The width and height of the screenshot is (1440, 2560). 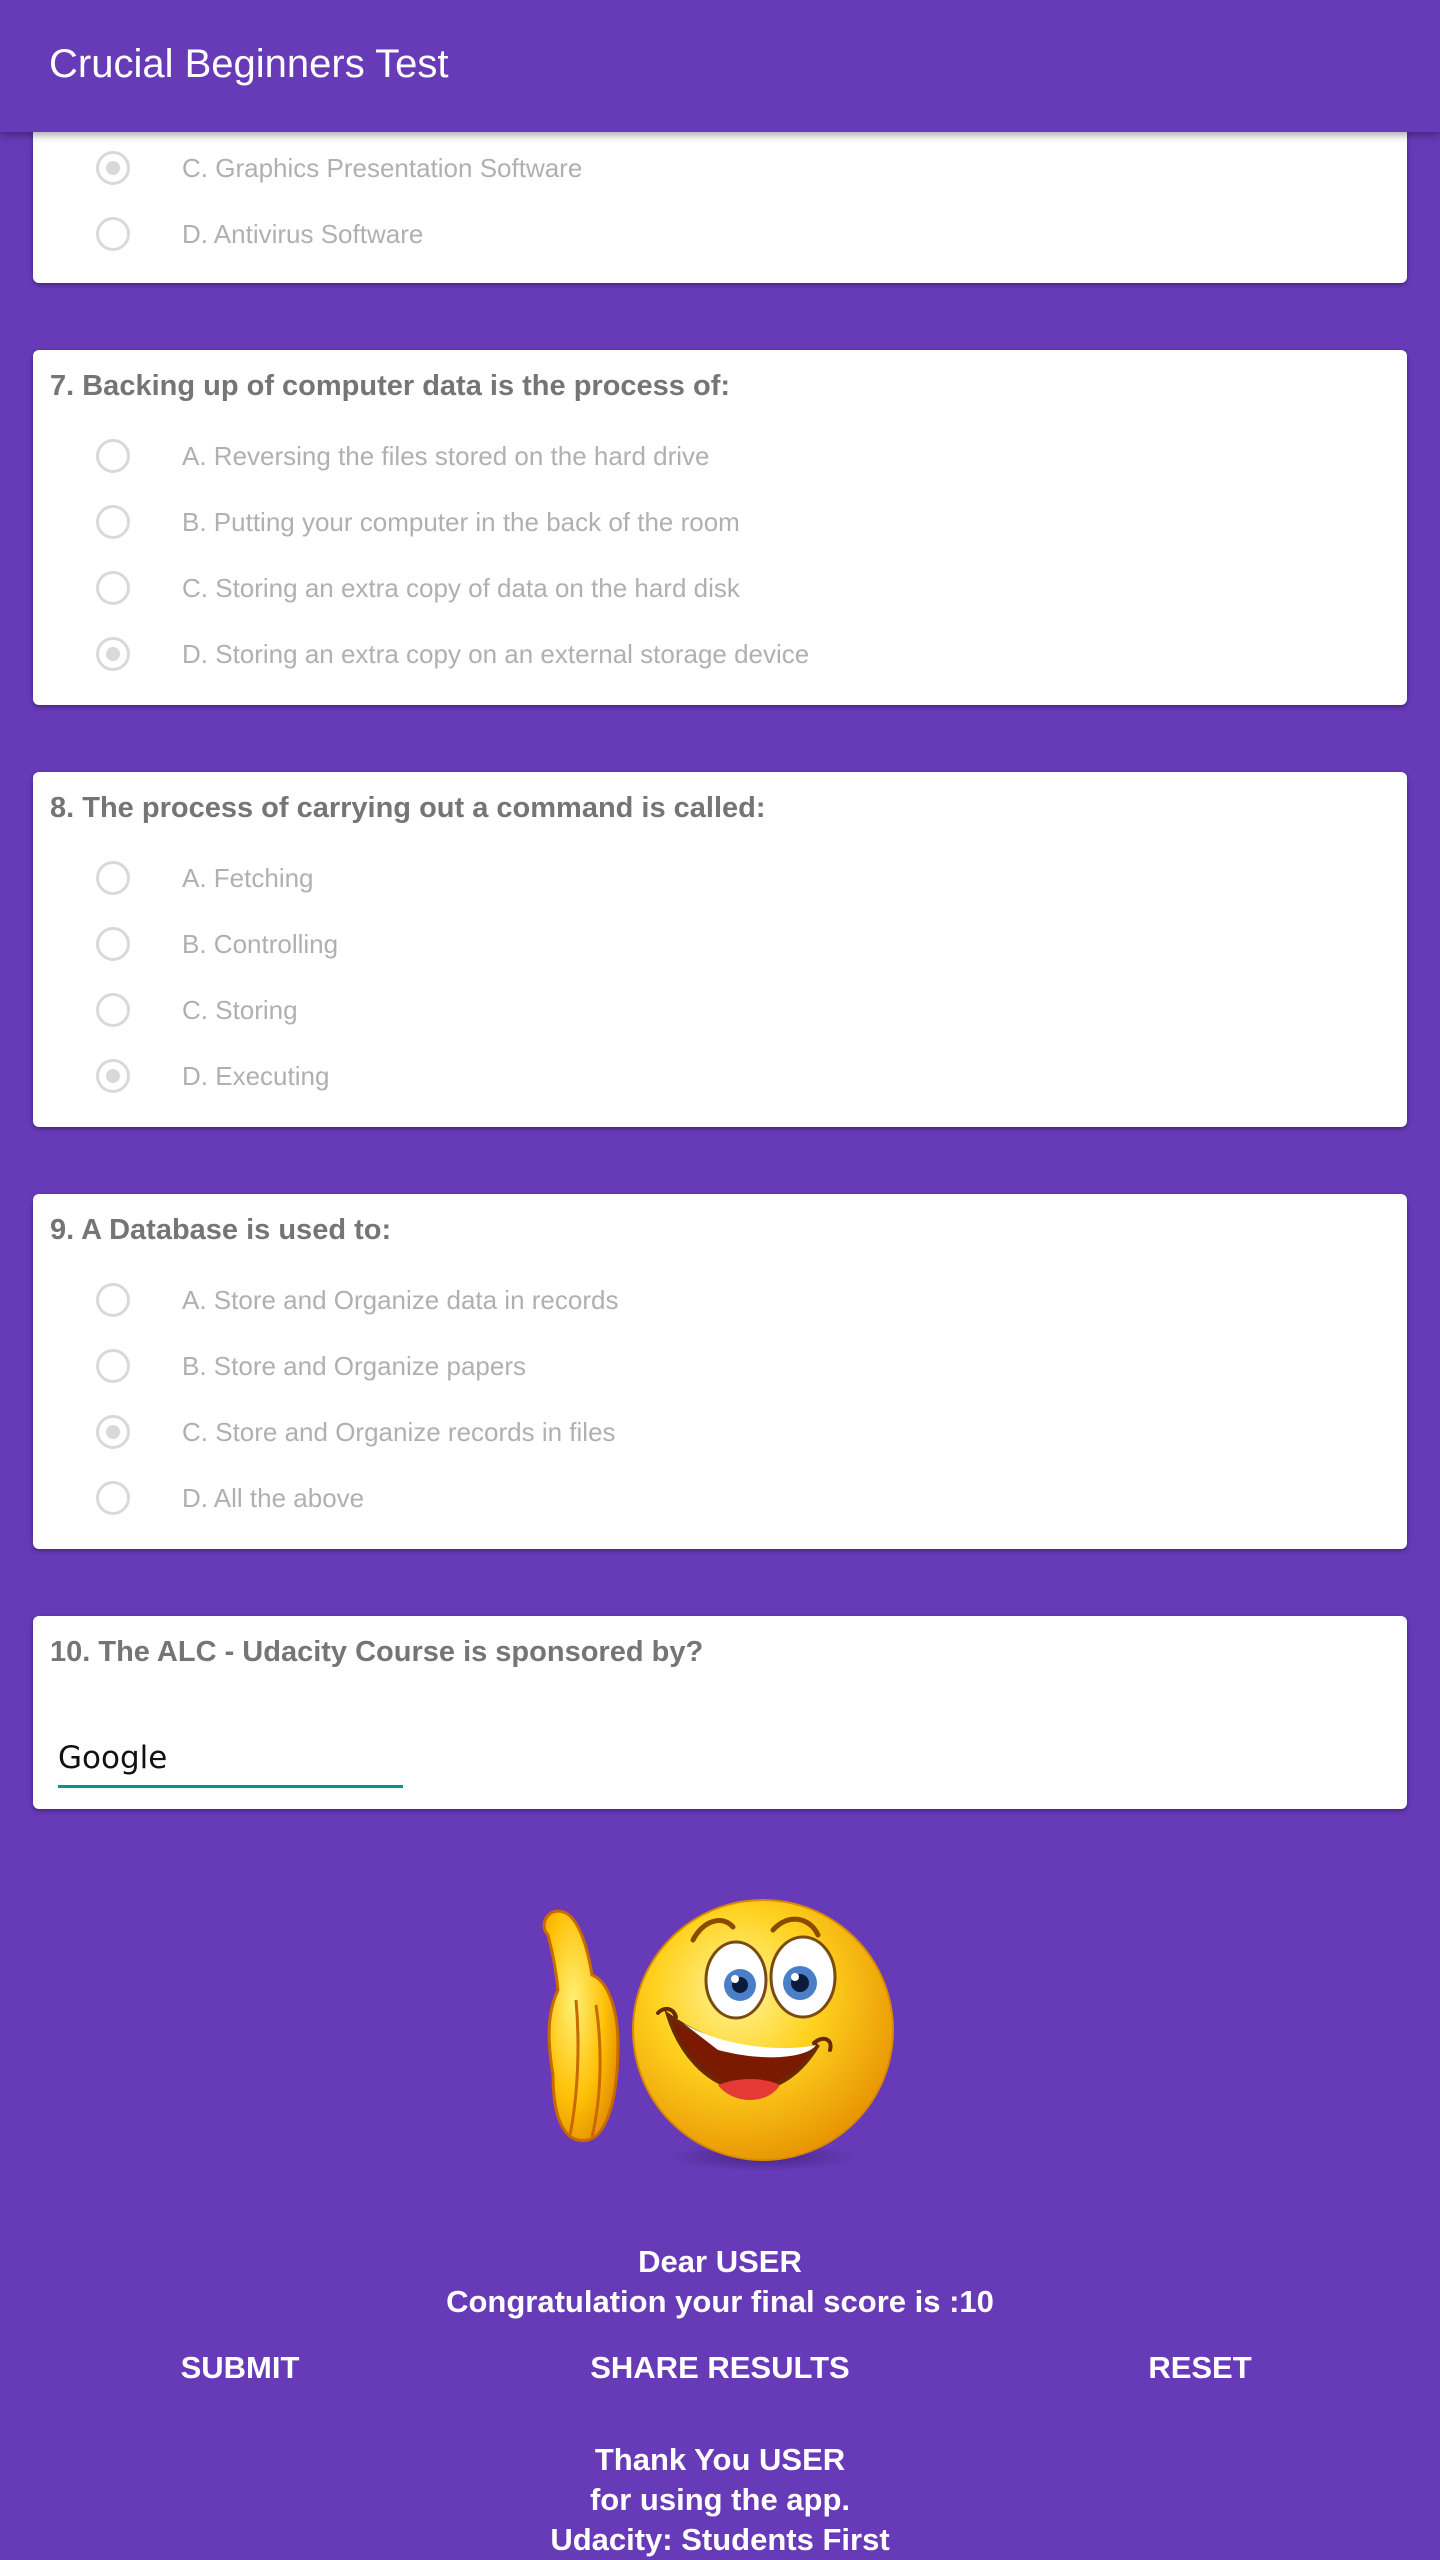 I want to click on option-label: C. Store and Organize records in files, so click(x=399, y=1432).